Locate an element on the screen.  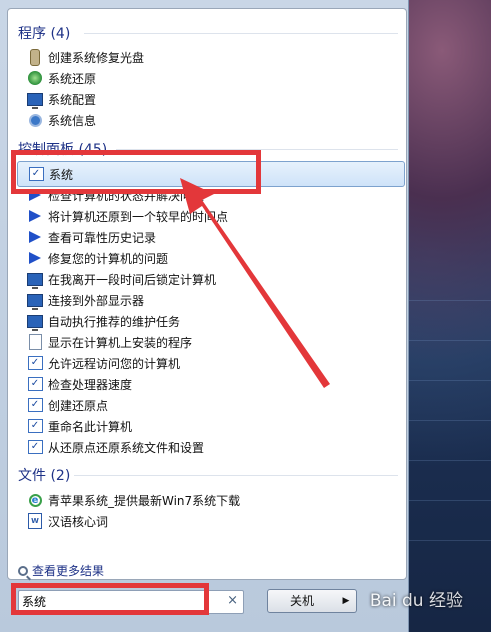
arrow-shape is located at coordinates (255, 283).